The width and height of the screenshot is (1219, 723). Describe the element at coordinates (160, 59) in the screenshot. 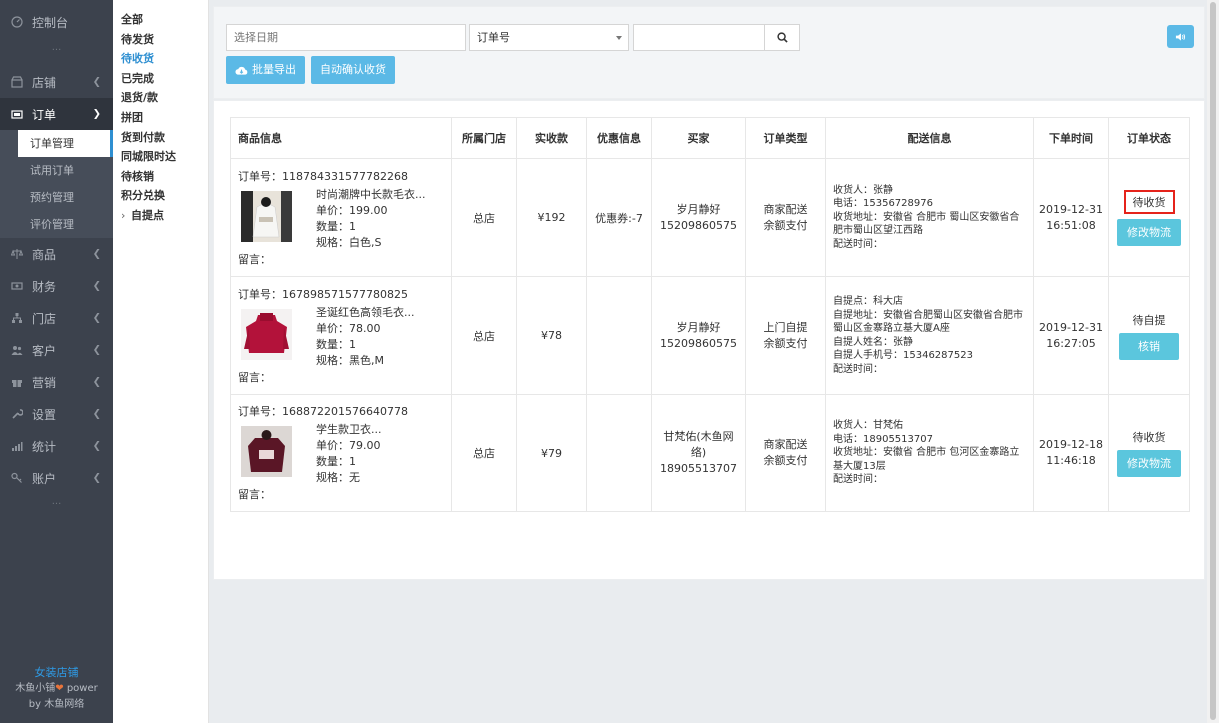

I see `filter-to-receive: 待收货` at that location.